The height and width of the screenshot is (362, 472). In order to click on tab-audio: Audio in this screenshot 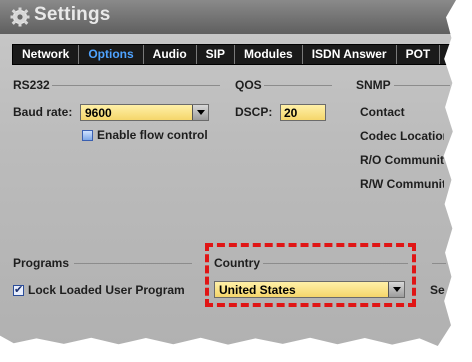, I will do `click(170, 54)`.